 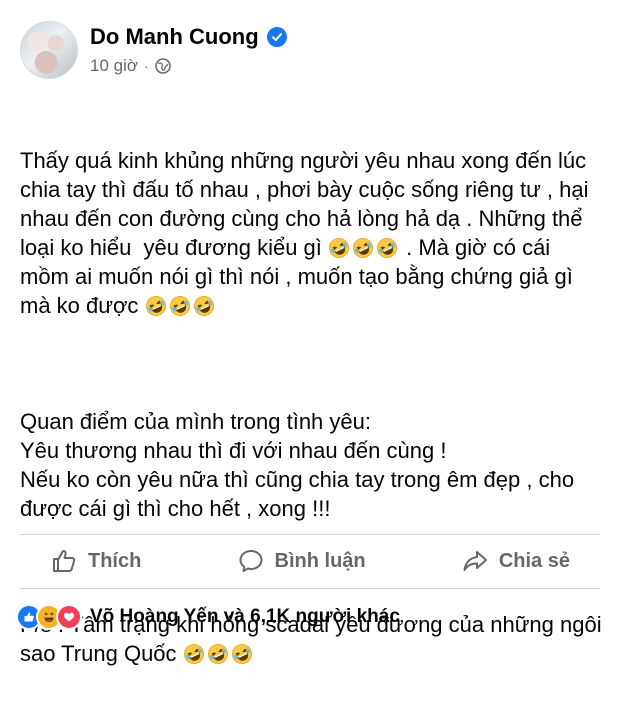 I want to click on post-meta: 10 giờ ·, so click(x=130, y=66).